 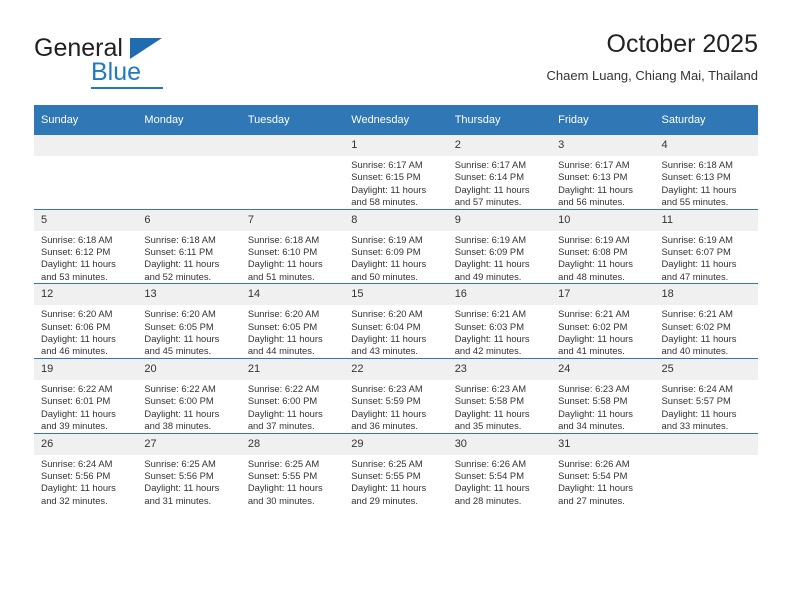 I want to click on daylight-duration-line2: and 29 minutes., so click(x=384, y=500).